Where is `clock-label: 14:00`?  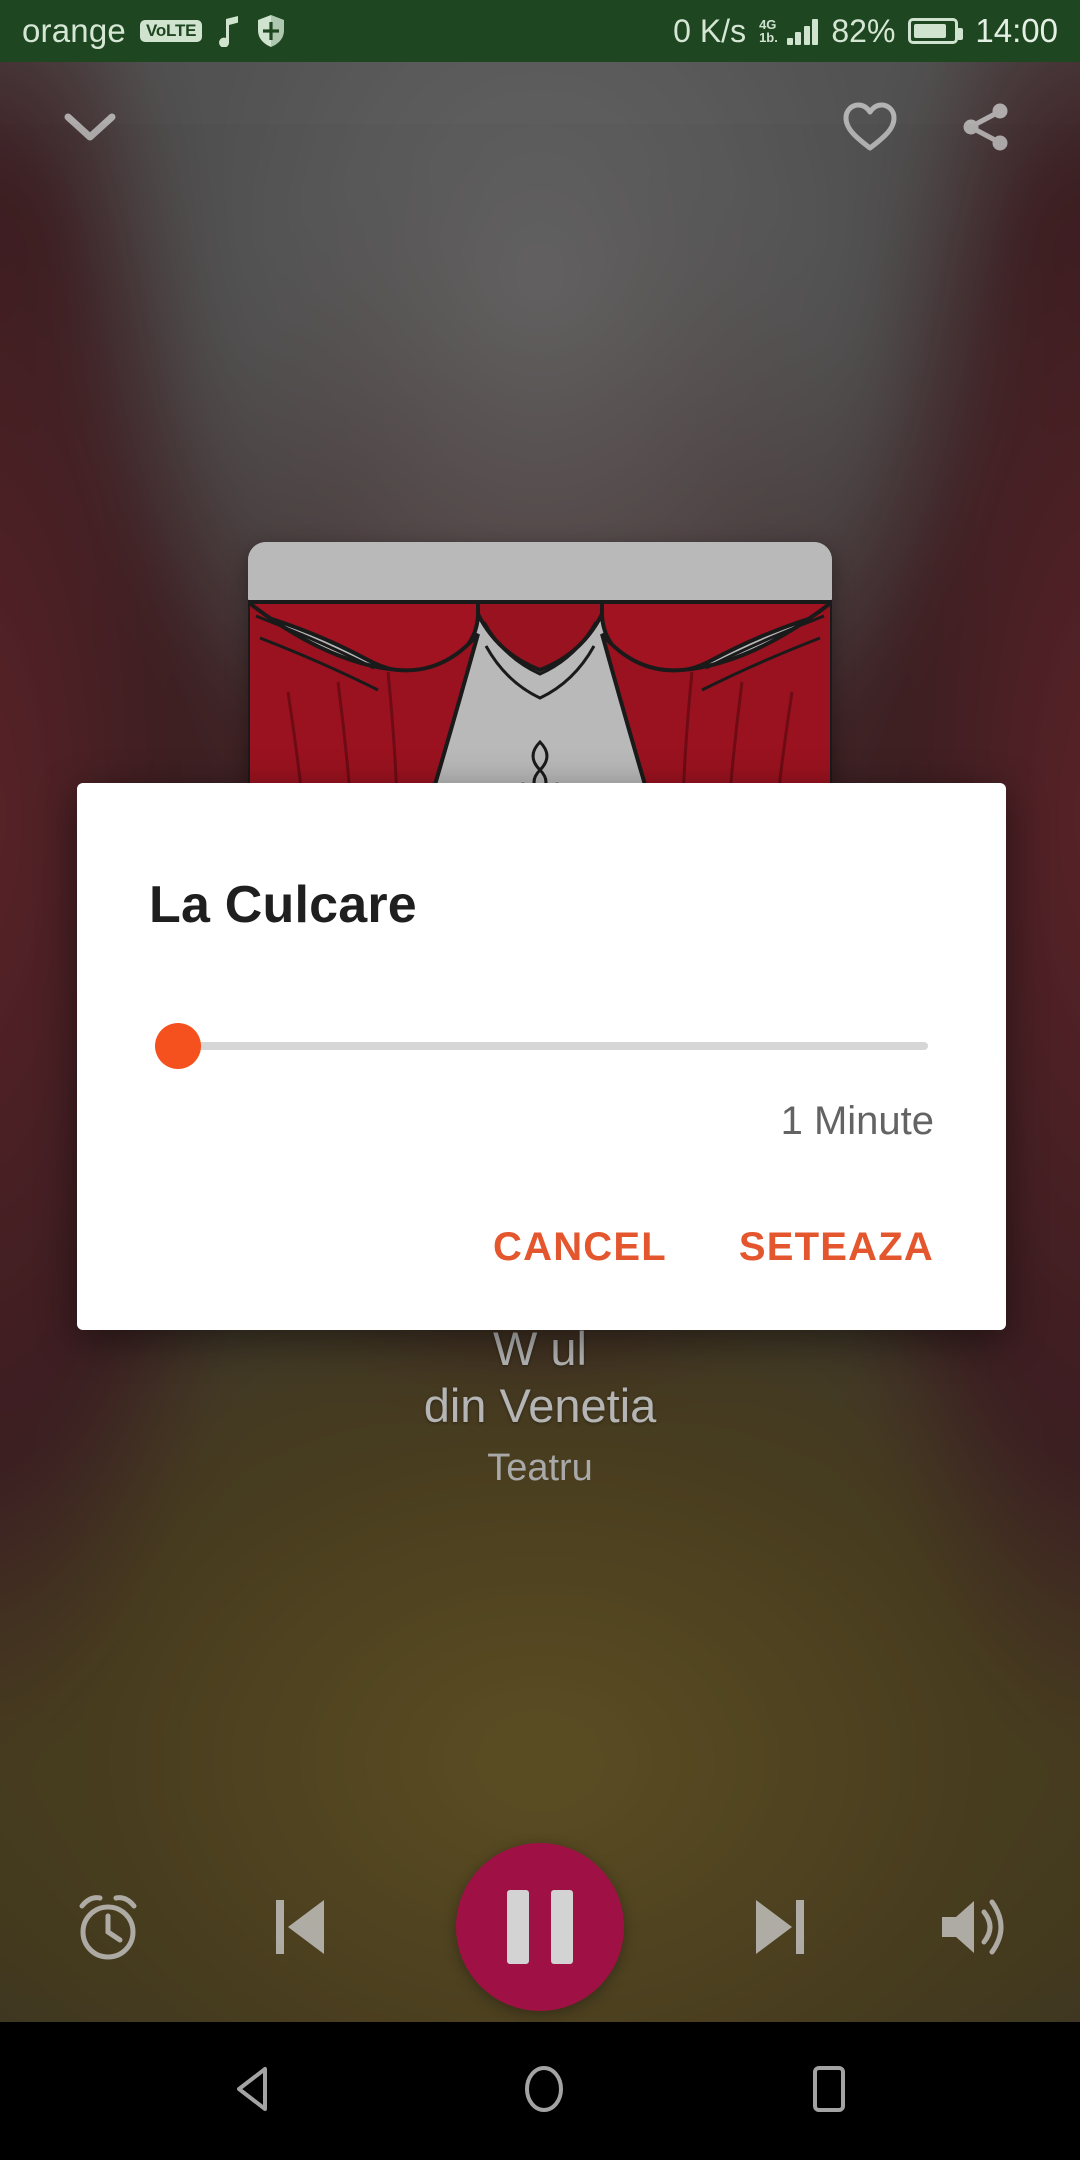
clock-label: 14:00 is located at coordinates (1016, 30).